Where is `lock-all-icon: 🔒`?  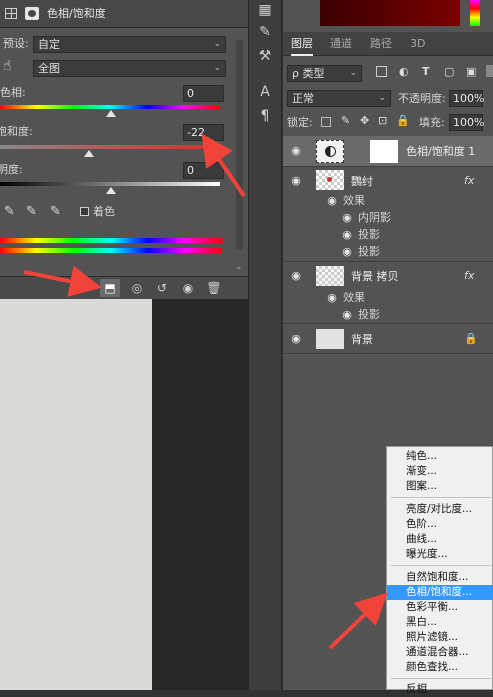
lock-all-icon: 🔒 is located at coordinates (403, 121).